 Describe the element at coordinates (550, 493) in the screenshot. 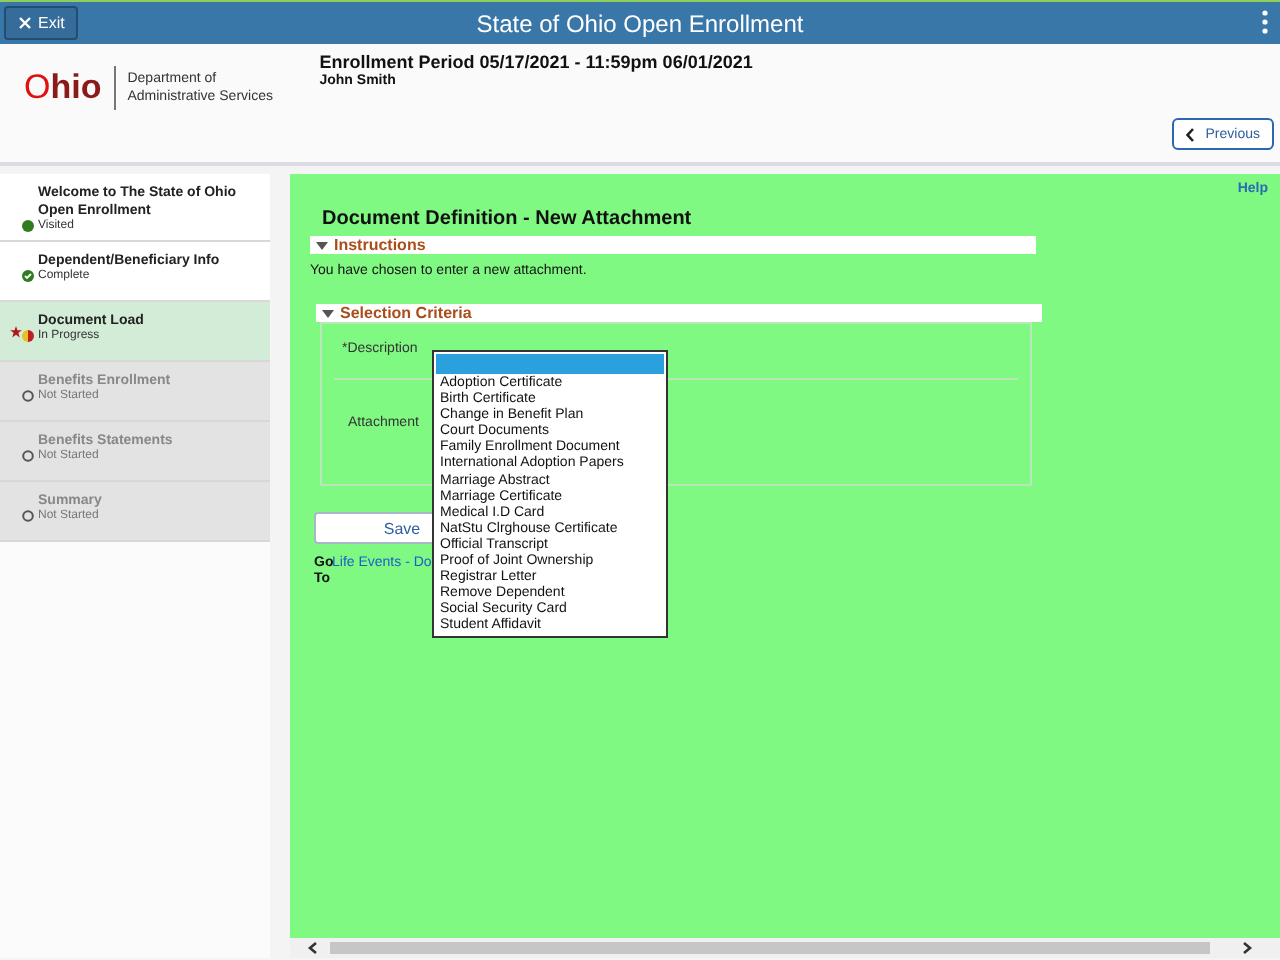

I see `dropdown-list` at that location.